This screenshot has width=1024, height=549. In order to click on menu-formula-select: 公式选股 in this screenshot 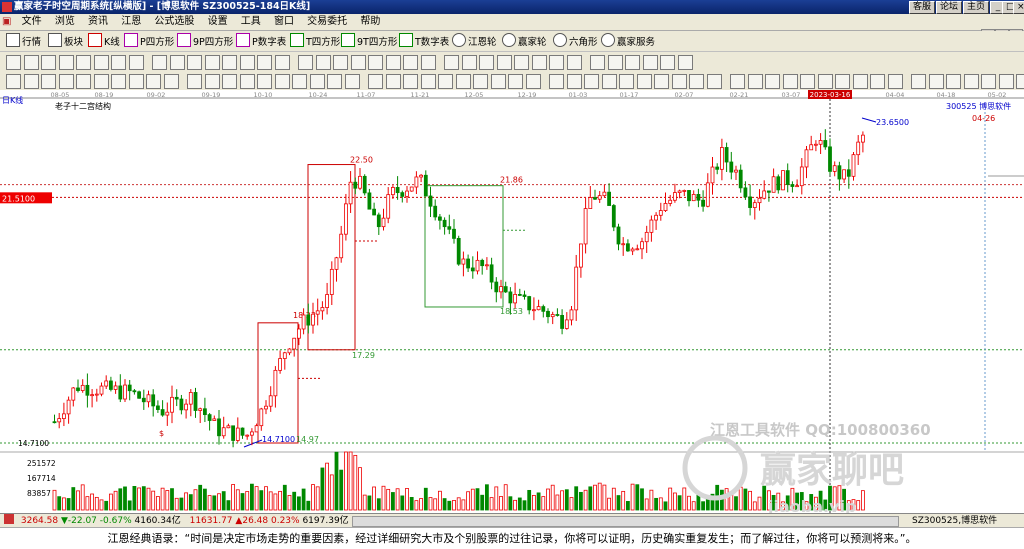, I will do `click(174, 22)`.